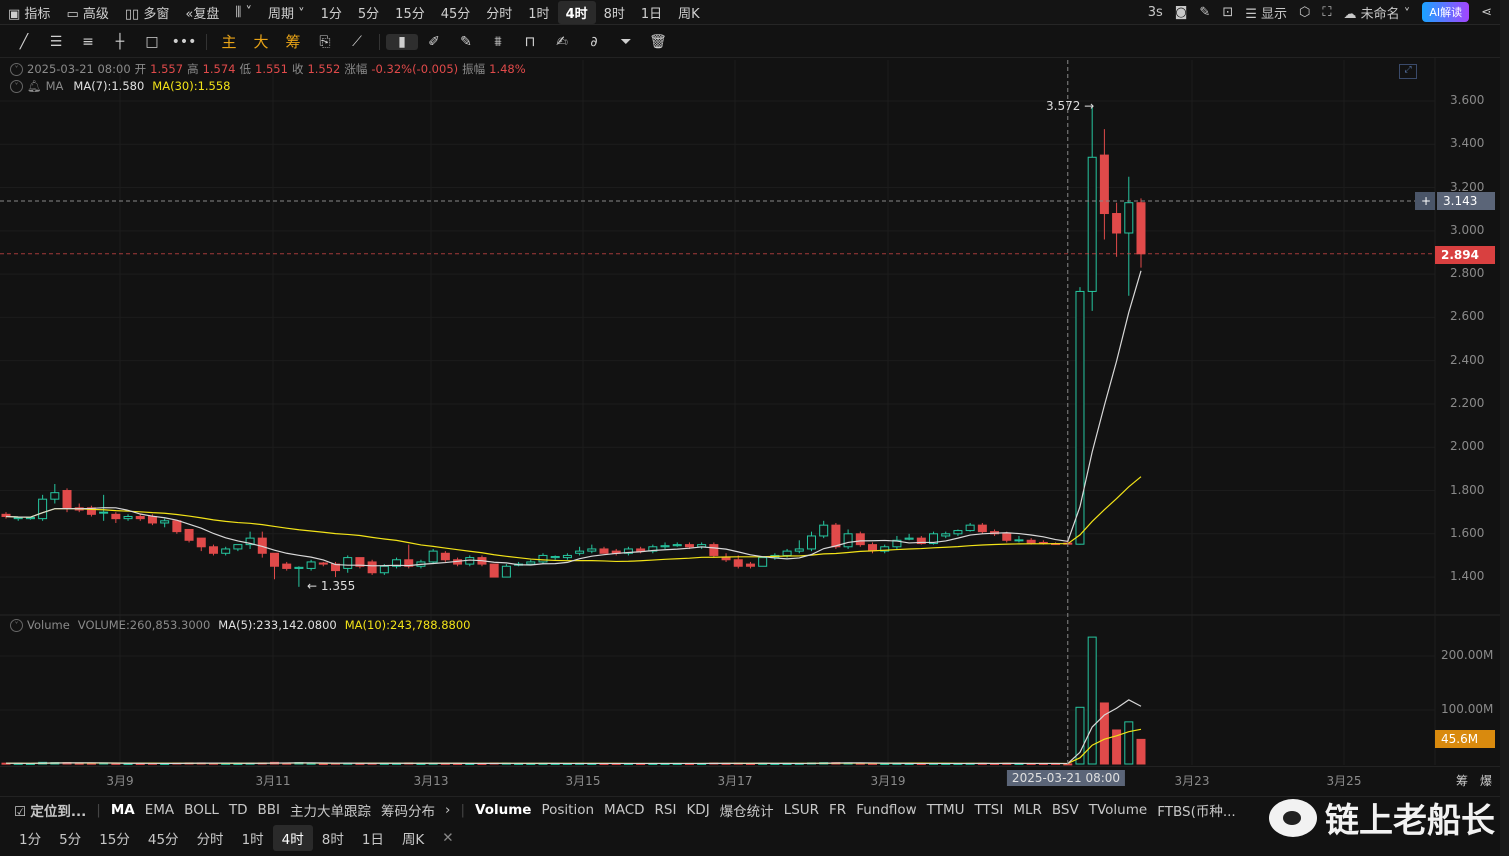  I want to click on low-value: 1.551, so click(271, 69).